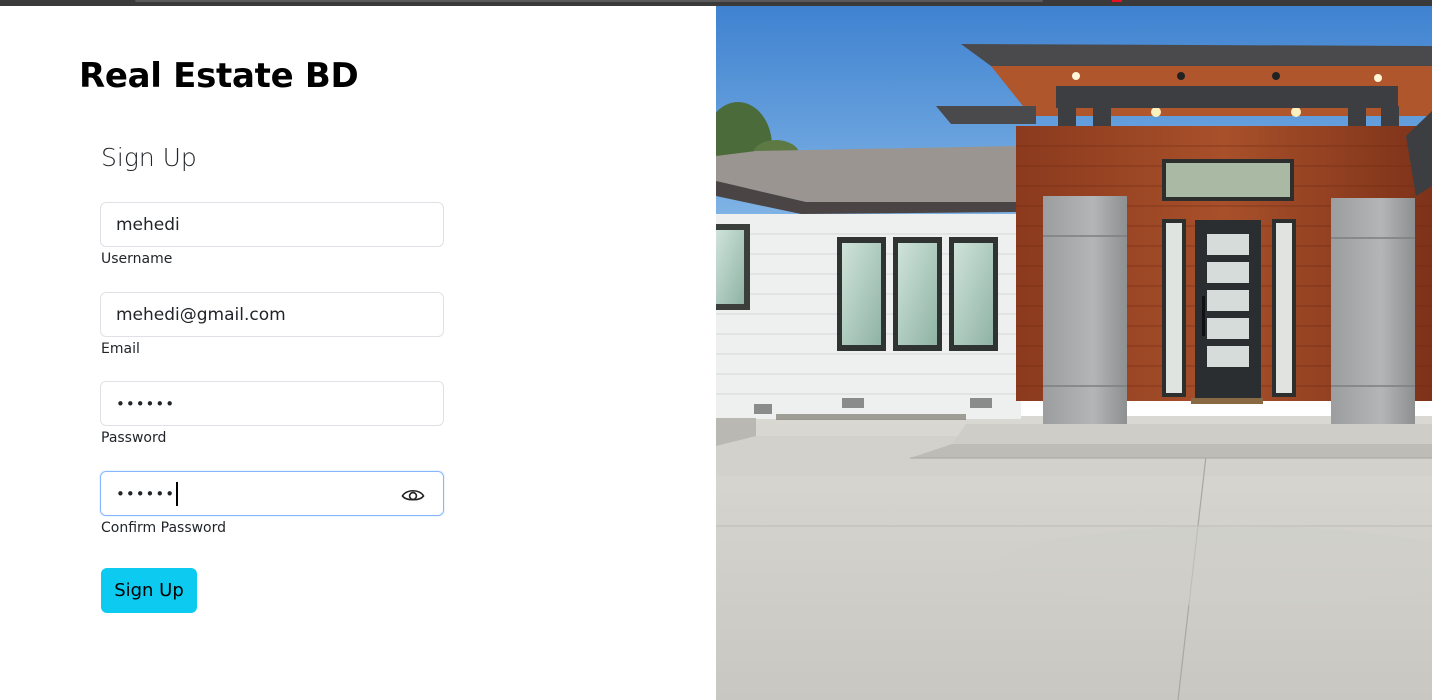 This screenshot has height=700, width=1432. What do you see at coordinates (177, 493) in the screenshot?
I see `text-caret` at bounding box center [177, 493].